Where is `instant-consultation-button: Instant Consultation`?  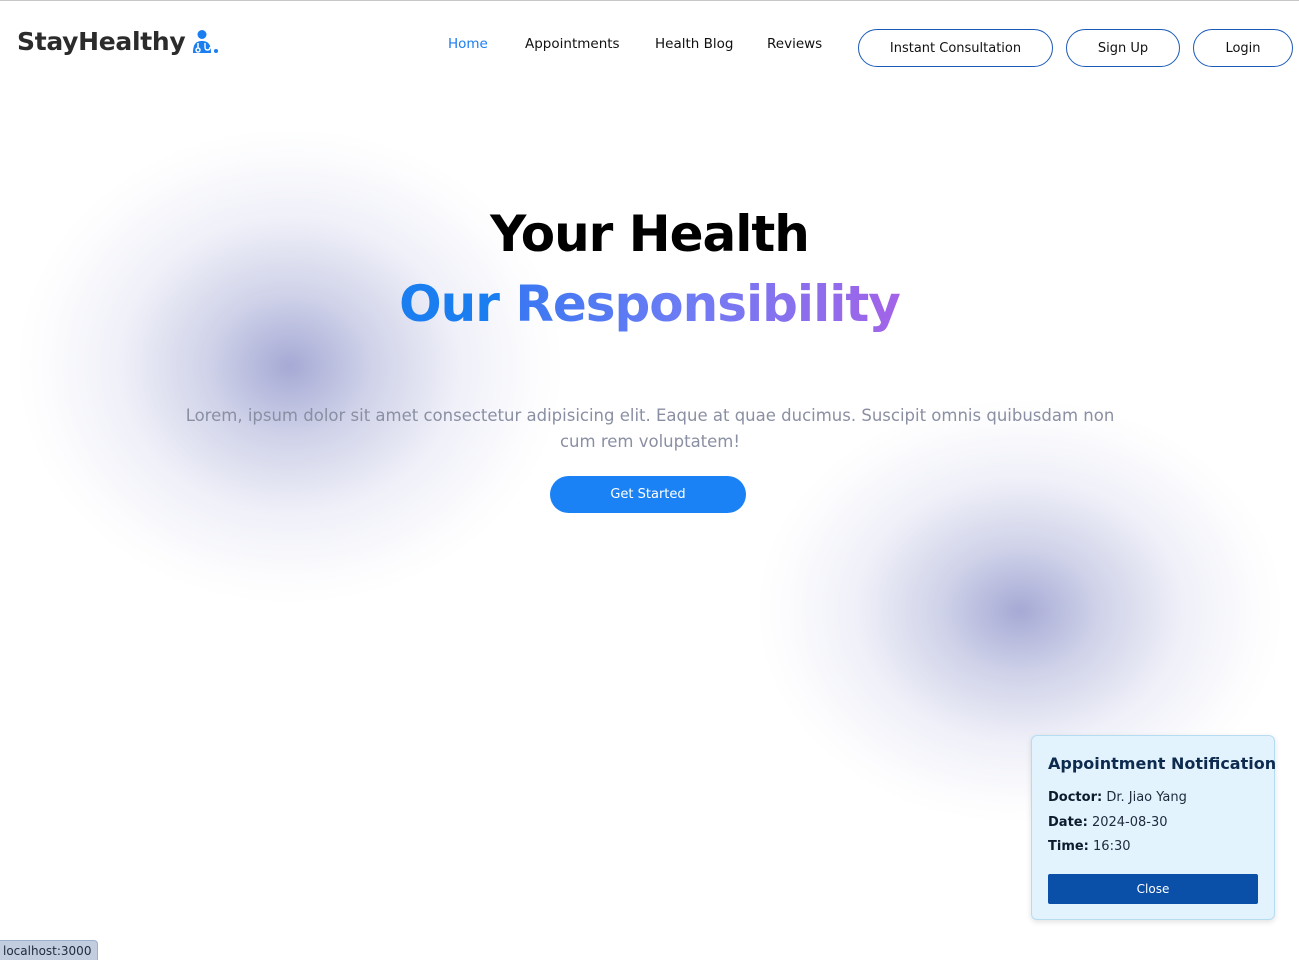
instant-consultation-button: Instant Consultation is located at coordinates (955, 48).